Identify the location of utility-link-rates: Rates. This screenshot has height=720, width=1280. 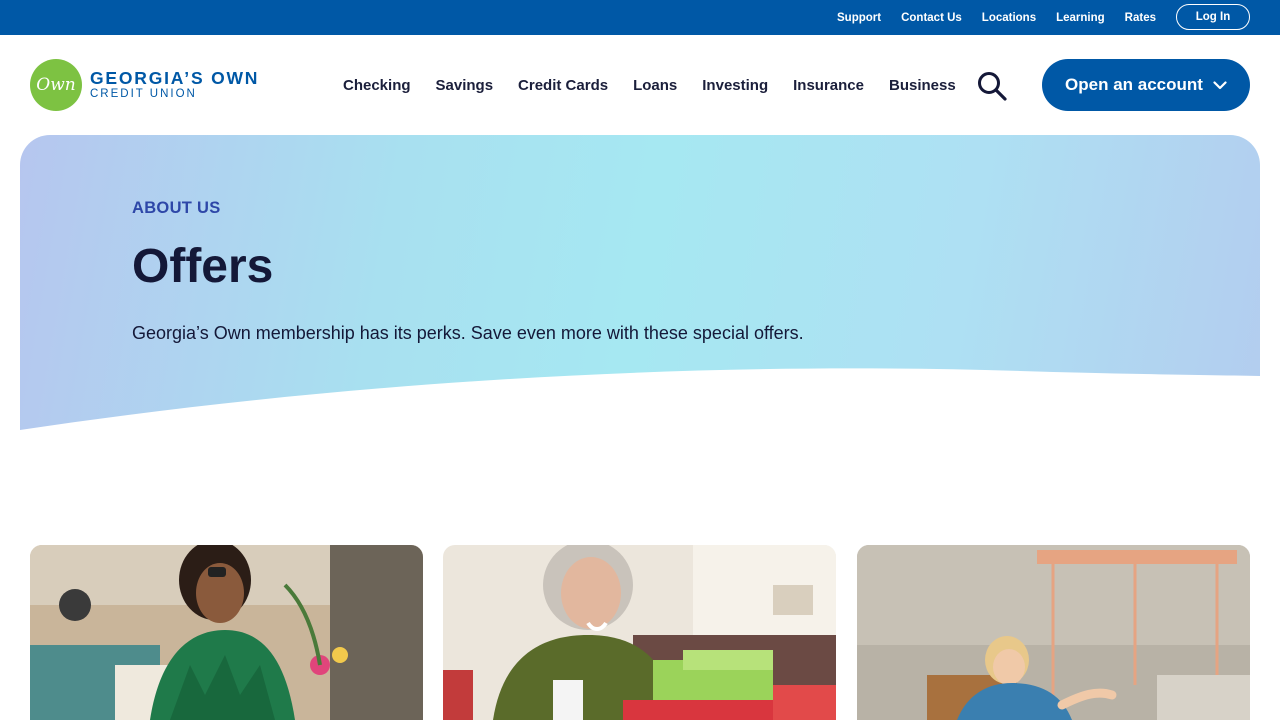
(1140, 18).